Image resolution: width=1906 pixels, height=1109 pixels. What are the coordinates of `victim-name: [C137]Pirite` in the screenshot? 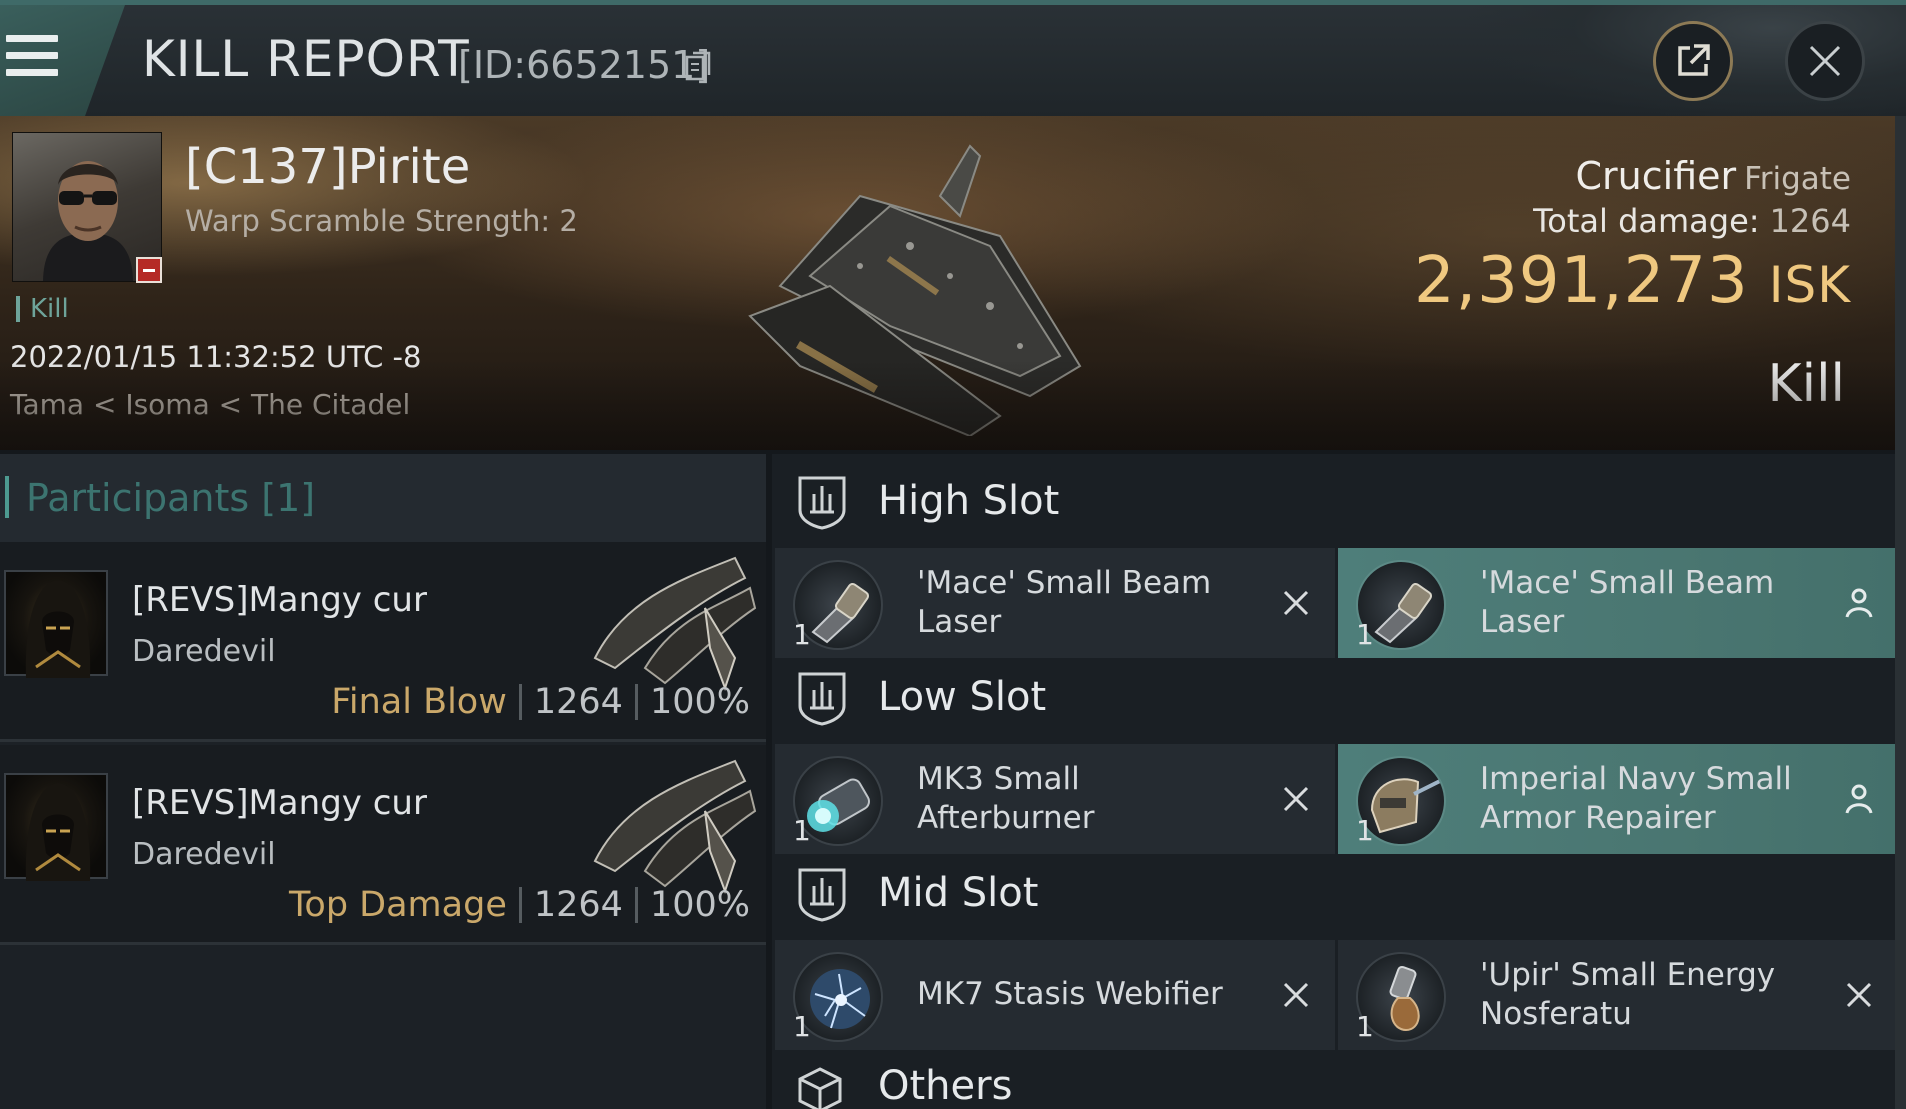 It's located at (327, 167).